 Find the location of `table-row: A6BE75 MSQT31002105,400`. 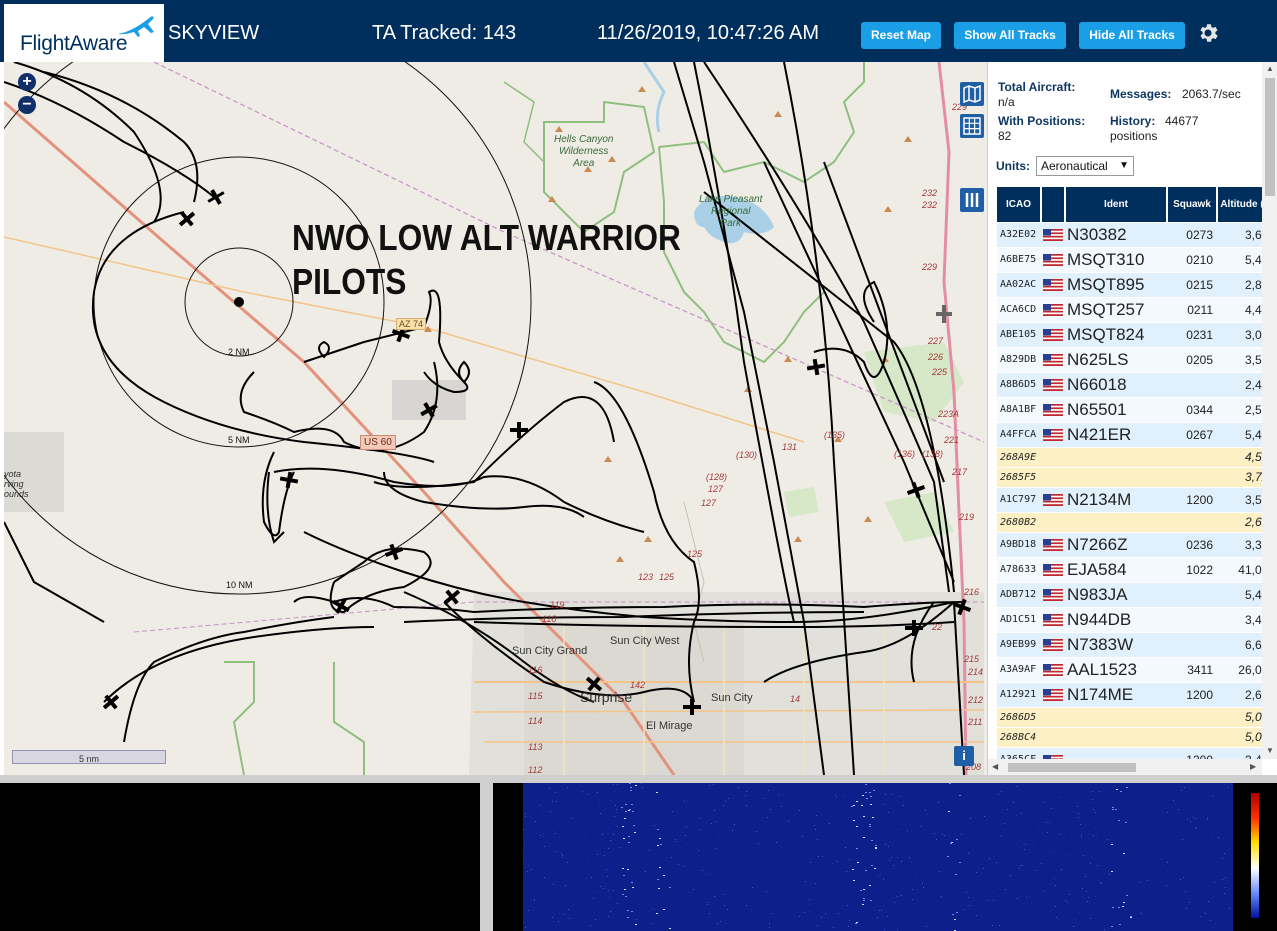

table-row: A6BE75 MSQT31002105,400 is located at coordinates (1129, 259).